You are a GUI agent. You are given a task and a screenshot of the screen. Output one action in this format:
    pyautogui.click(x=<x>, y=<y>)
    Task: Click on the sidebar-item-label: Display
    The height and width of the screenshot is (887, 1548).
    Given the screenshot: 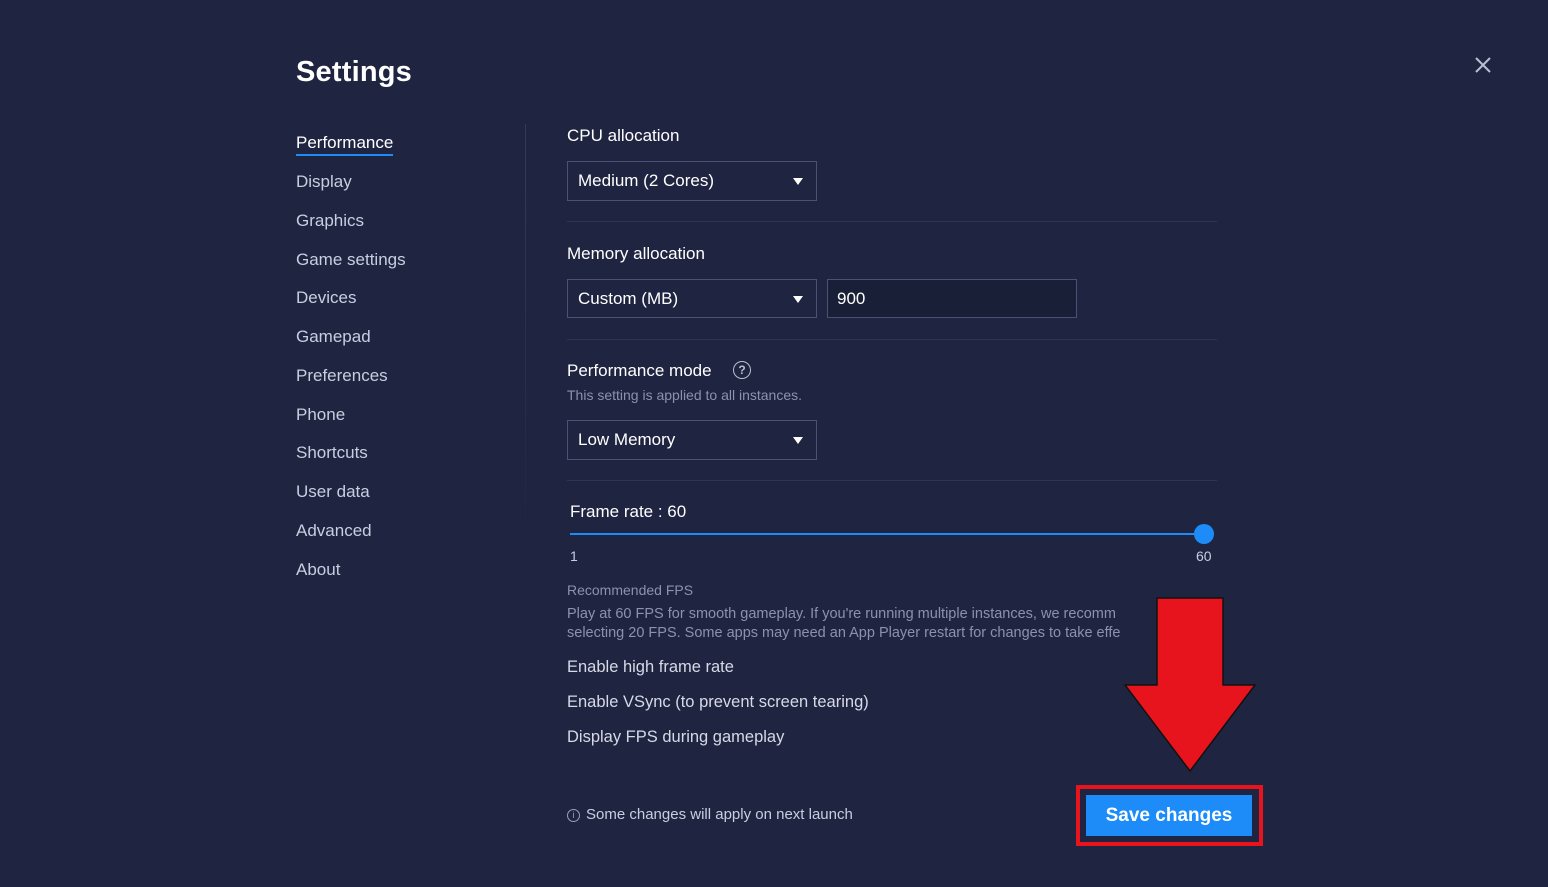 What is the action you would take?
    pyautogui.click(x=324, y=181)
    